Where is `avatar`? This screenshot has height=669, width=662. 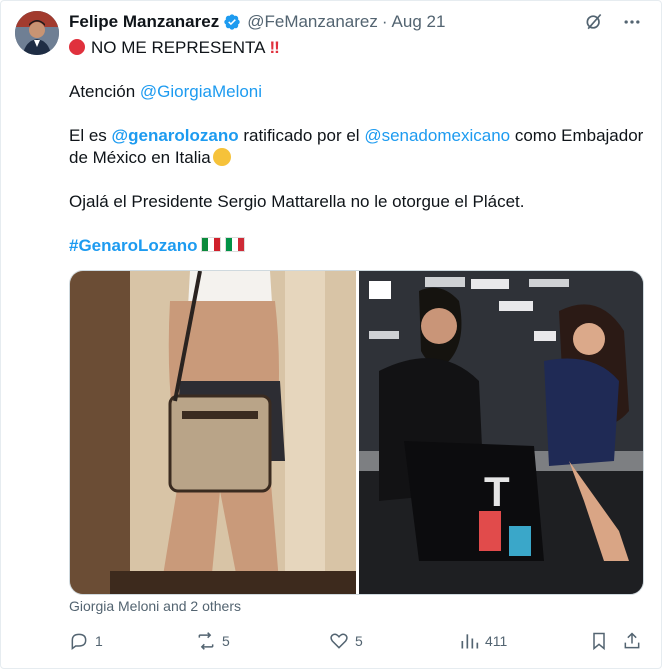
avatar is located at coordinates (37, 33).